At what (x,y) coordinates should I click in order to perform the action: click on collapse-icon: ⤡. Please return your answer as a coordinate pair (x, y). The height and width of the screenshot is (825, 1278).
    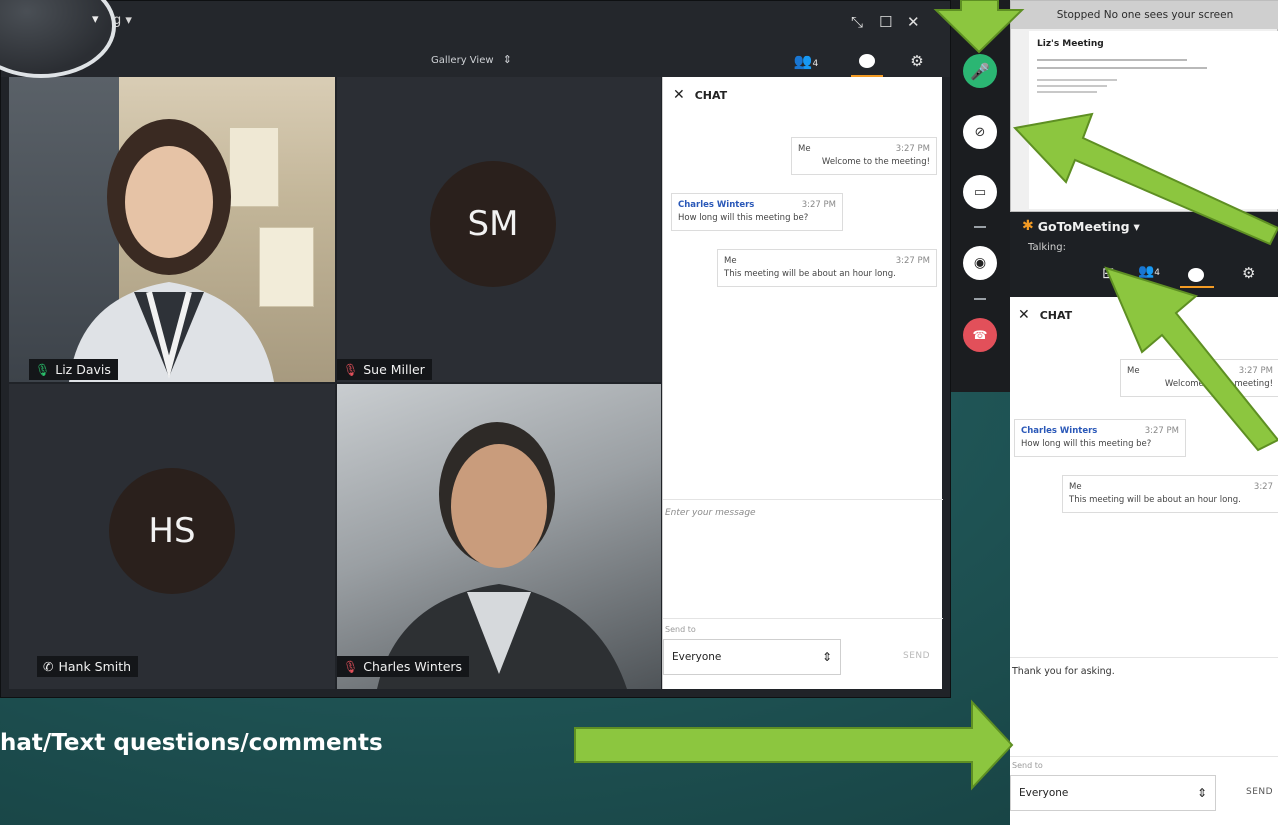
    Looking at the image, I should click on (857, 22).